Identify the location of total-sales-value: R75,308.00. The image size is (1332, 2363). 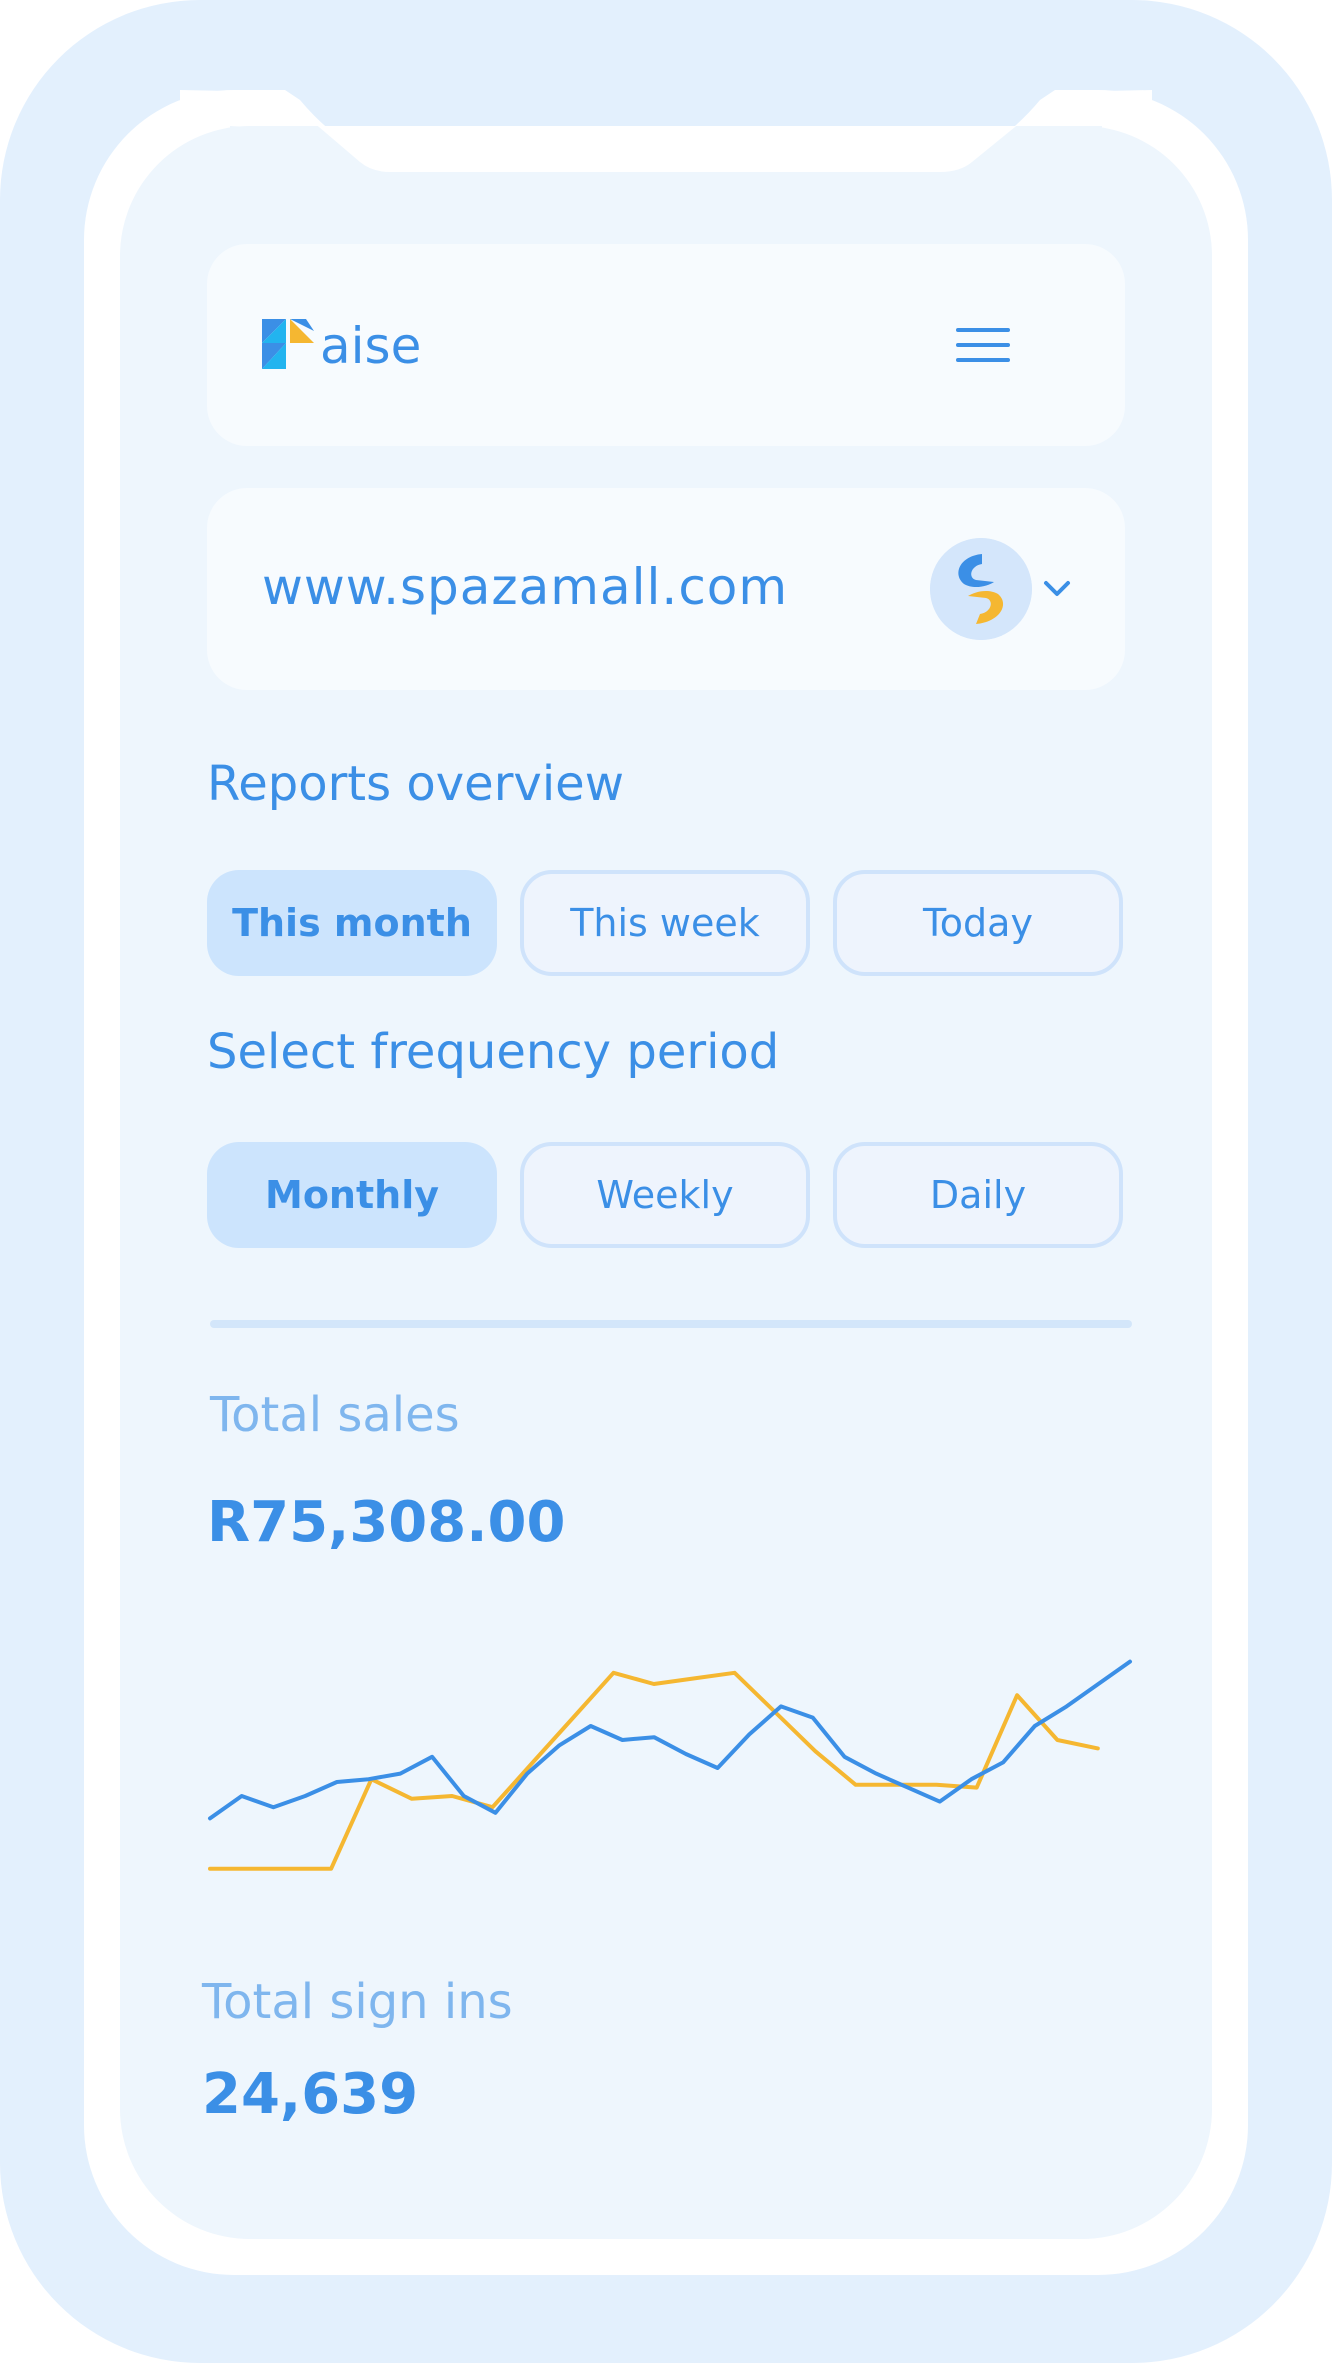
(386, 1522).